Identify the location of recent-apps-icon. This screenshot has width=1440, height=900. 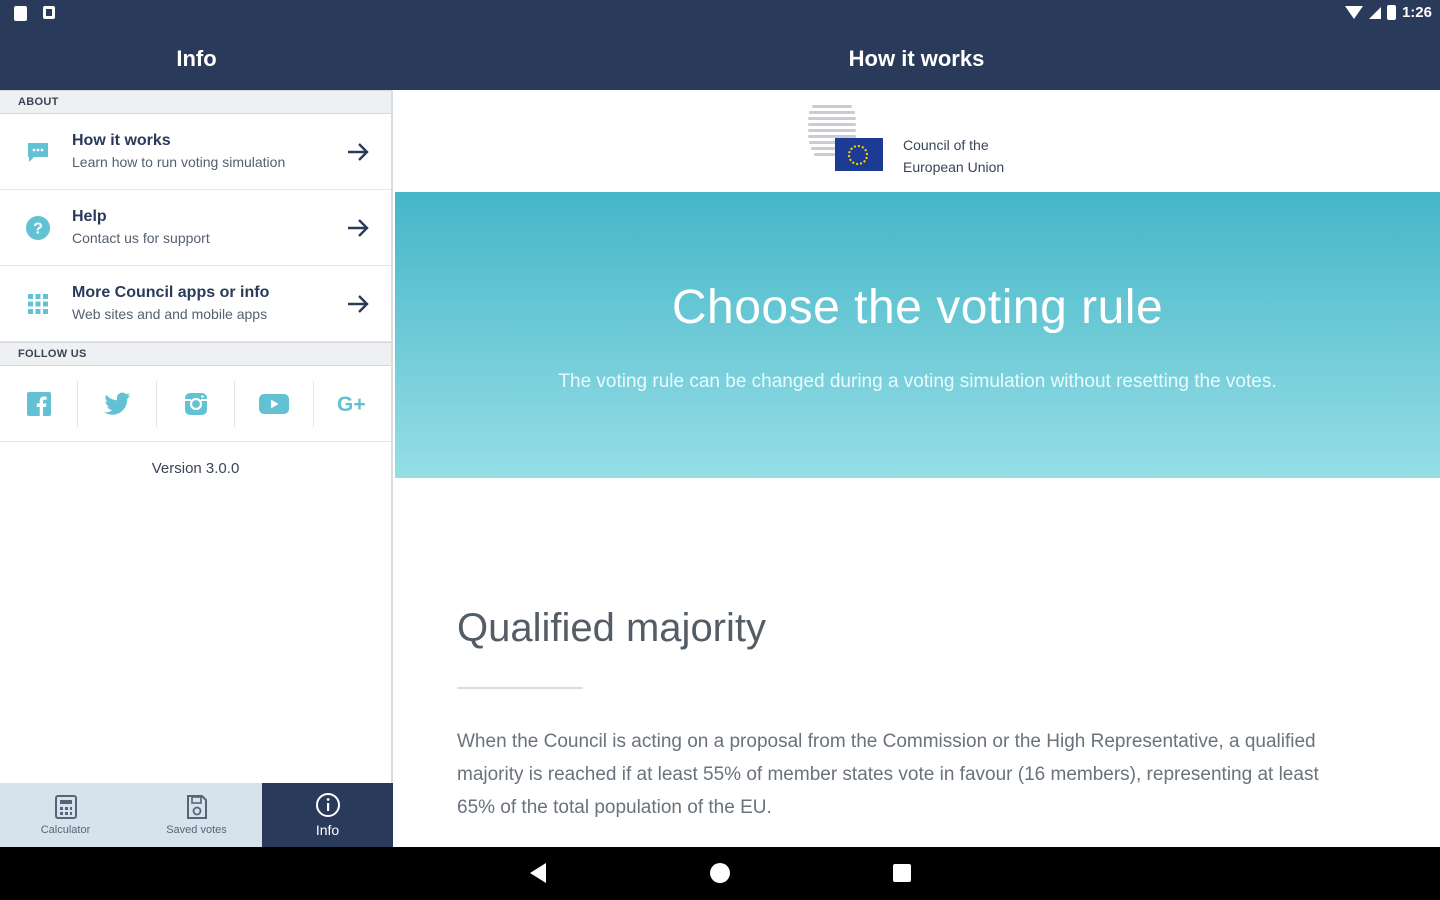
(902, 873).